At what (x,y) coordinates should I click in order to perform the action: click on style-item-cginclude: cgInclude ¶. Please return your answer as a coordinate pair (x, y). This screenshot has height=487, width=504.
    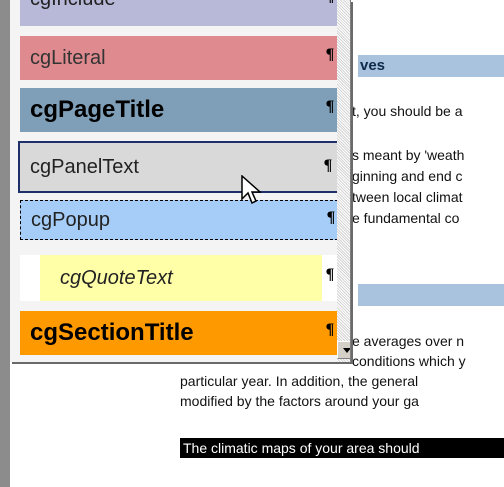
    Looking at the image, I should click on (179, 13).